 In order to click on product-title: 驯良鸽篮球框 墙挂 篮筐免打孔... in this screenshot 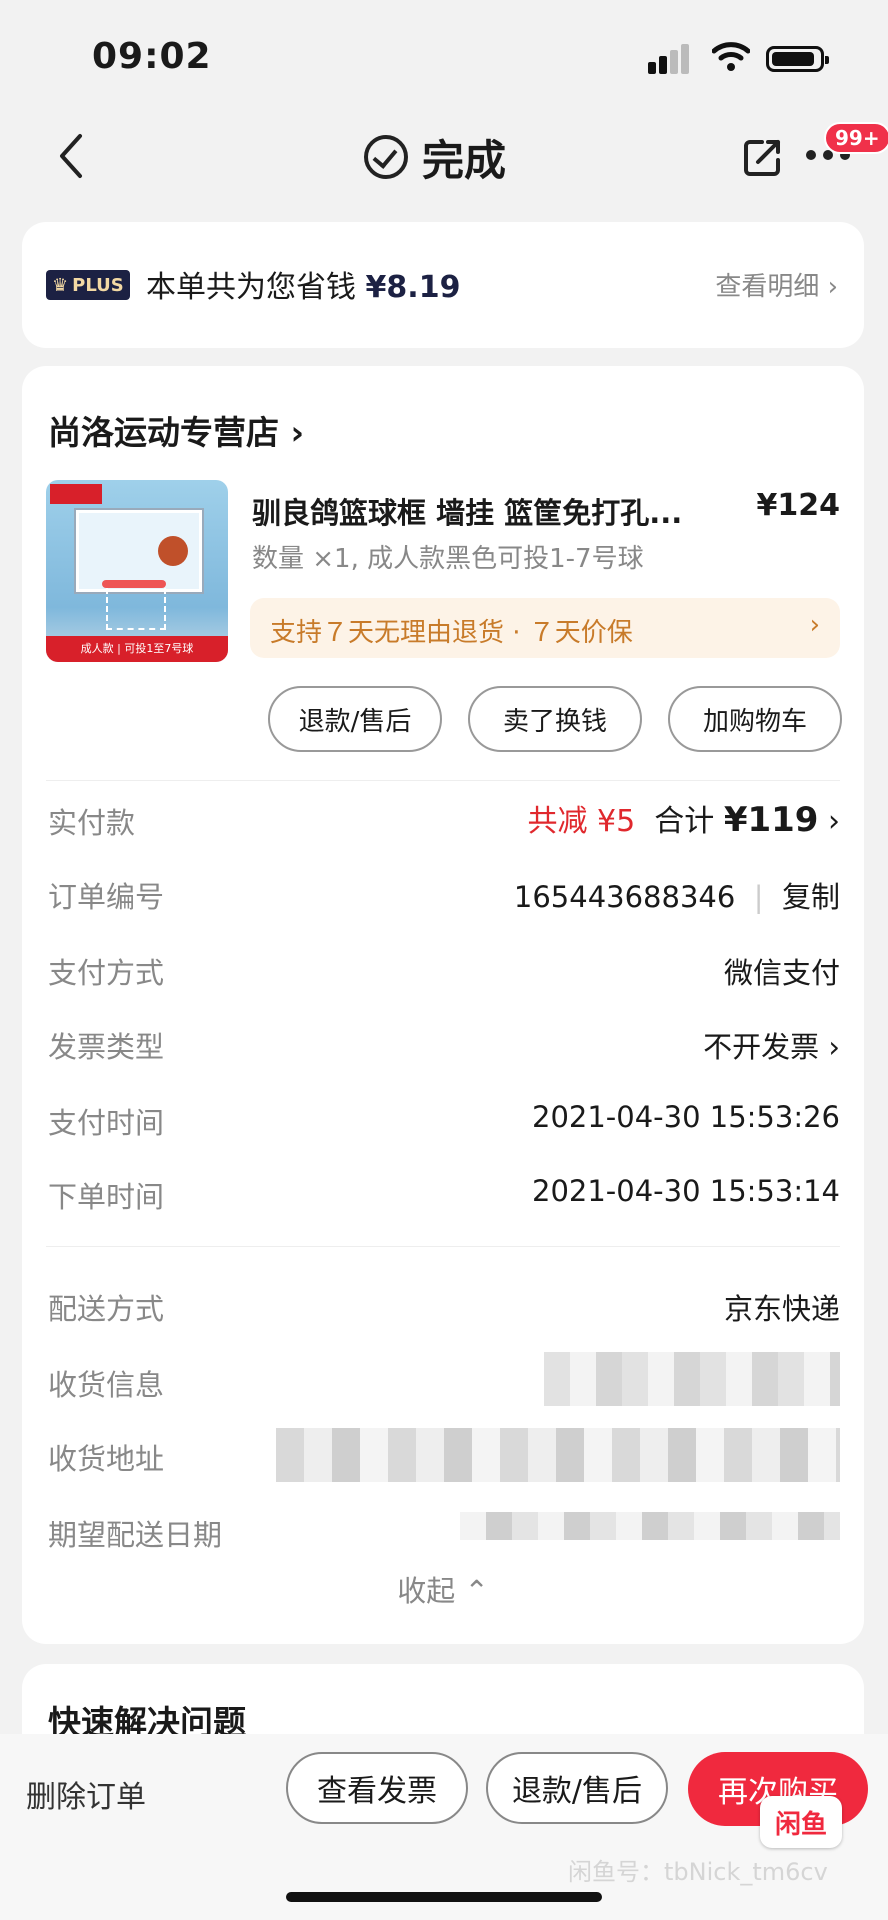, I will do `click(502, 511)`.